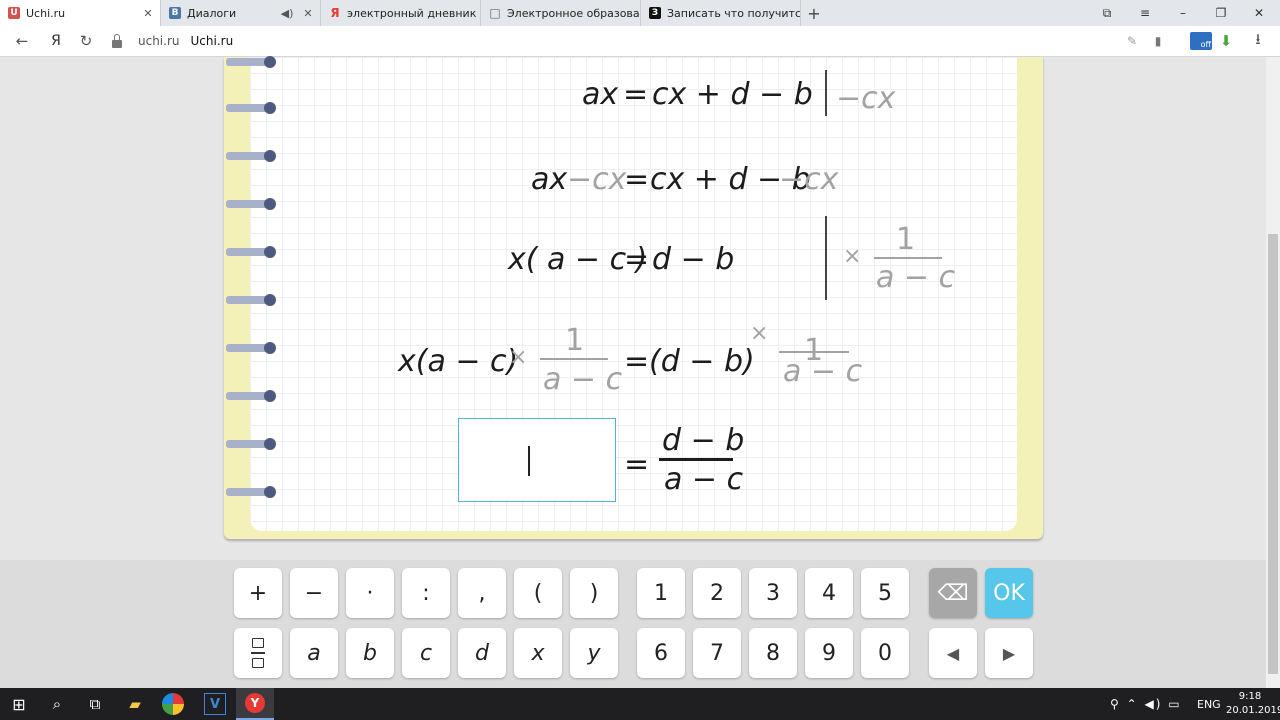  Describe the element at coordinates (549, 179) in the screenshot. I see `eq2-ax: ax` at that location.